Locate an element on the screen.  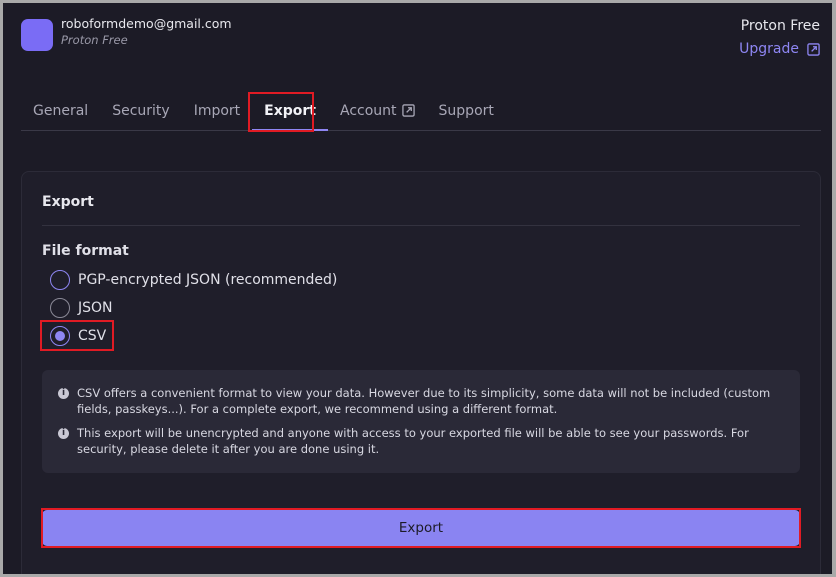
tab-export: Export is located at coordinates (290, 111).